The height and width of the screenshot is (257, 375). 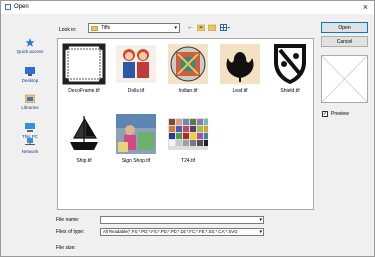 What do you see at coordinates (21, 7) in the screenshot?
I see `window-title: Open` at bounding box center [21, 7].